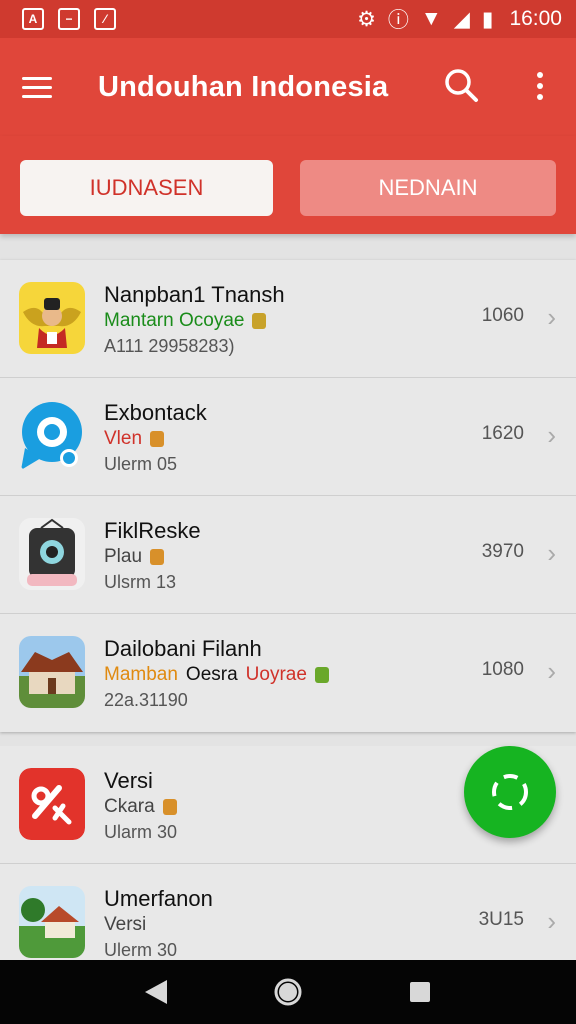 This screenshot has height=1024, width=576. What do you see at coordinates (52, 318) in the screenshot?
I see `garuda-icon` at bounding box center [52, 318].